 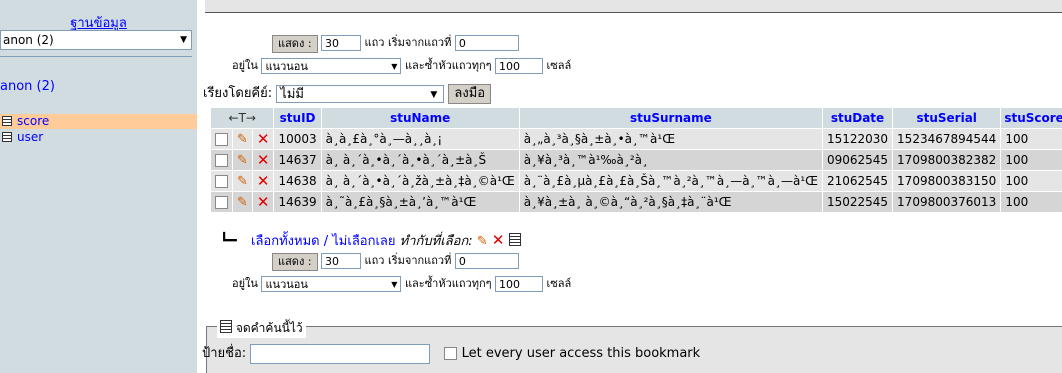 What do you see at coordinates (857, 118) in the screenshot?
I see `column-header-studate: stuDate` at bounding box center [857, 118].